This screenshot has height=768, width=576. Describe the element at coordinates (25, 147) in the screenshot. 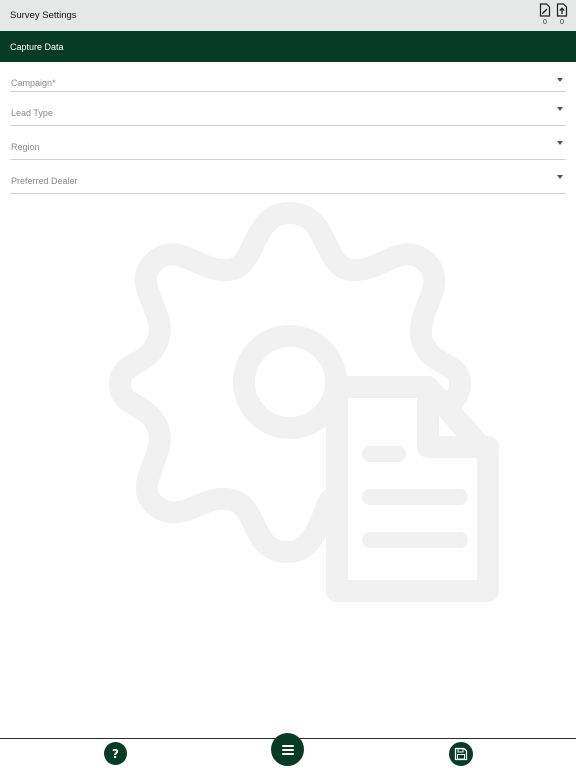

I see `region-label: Region` at that location.